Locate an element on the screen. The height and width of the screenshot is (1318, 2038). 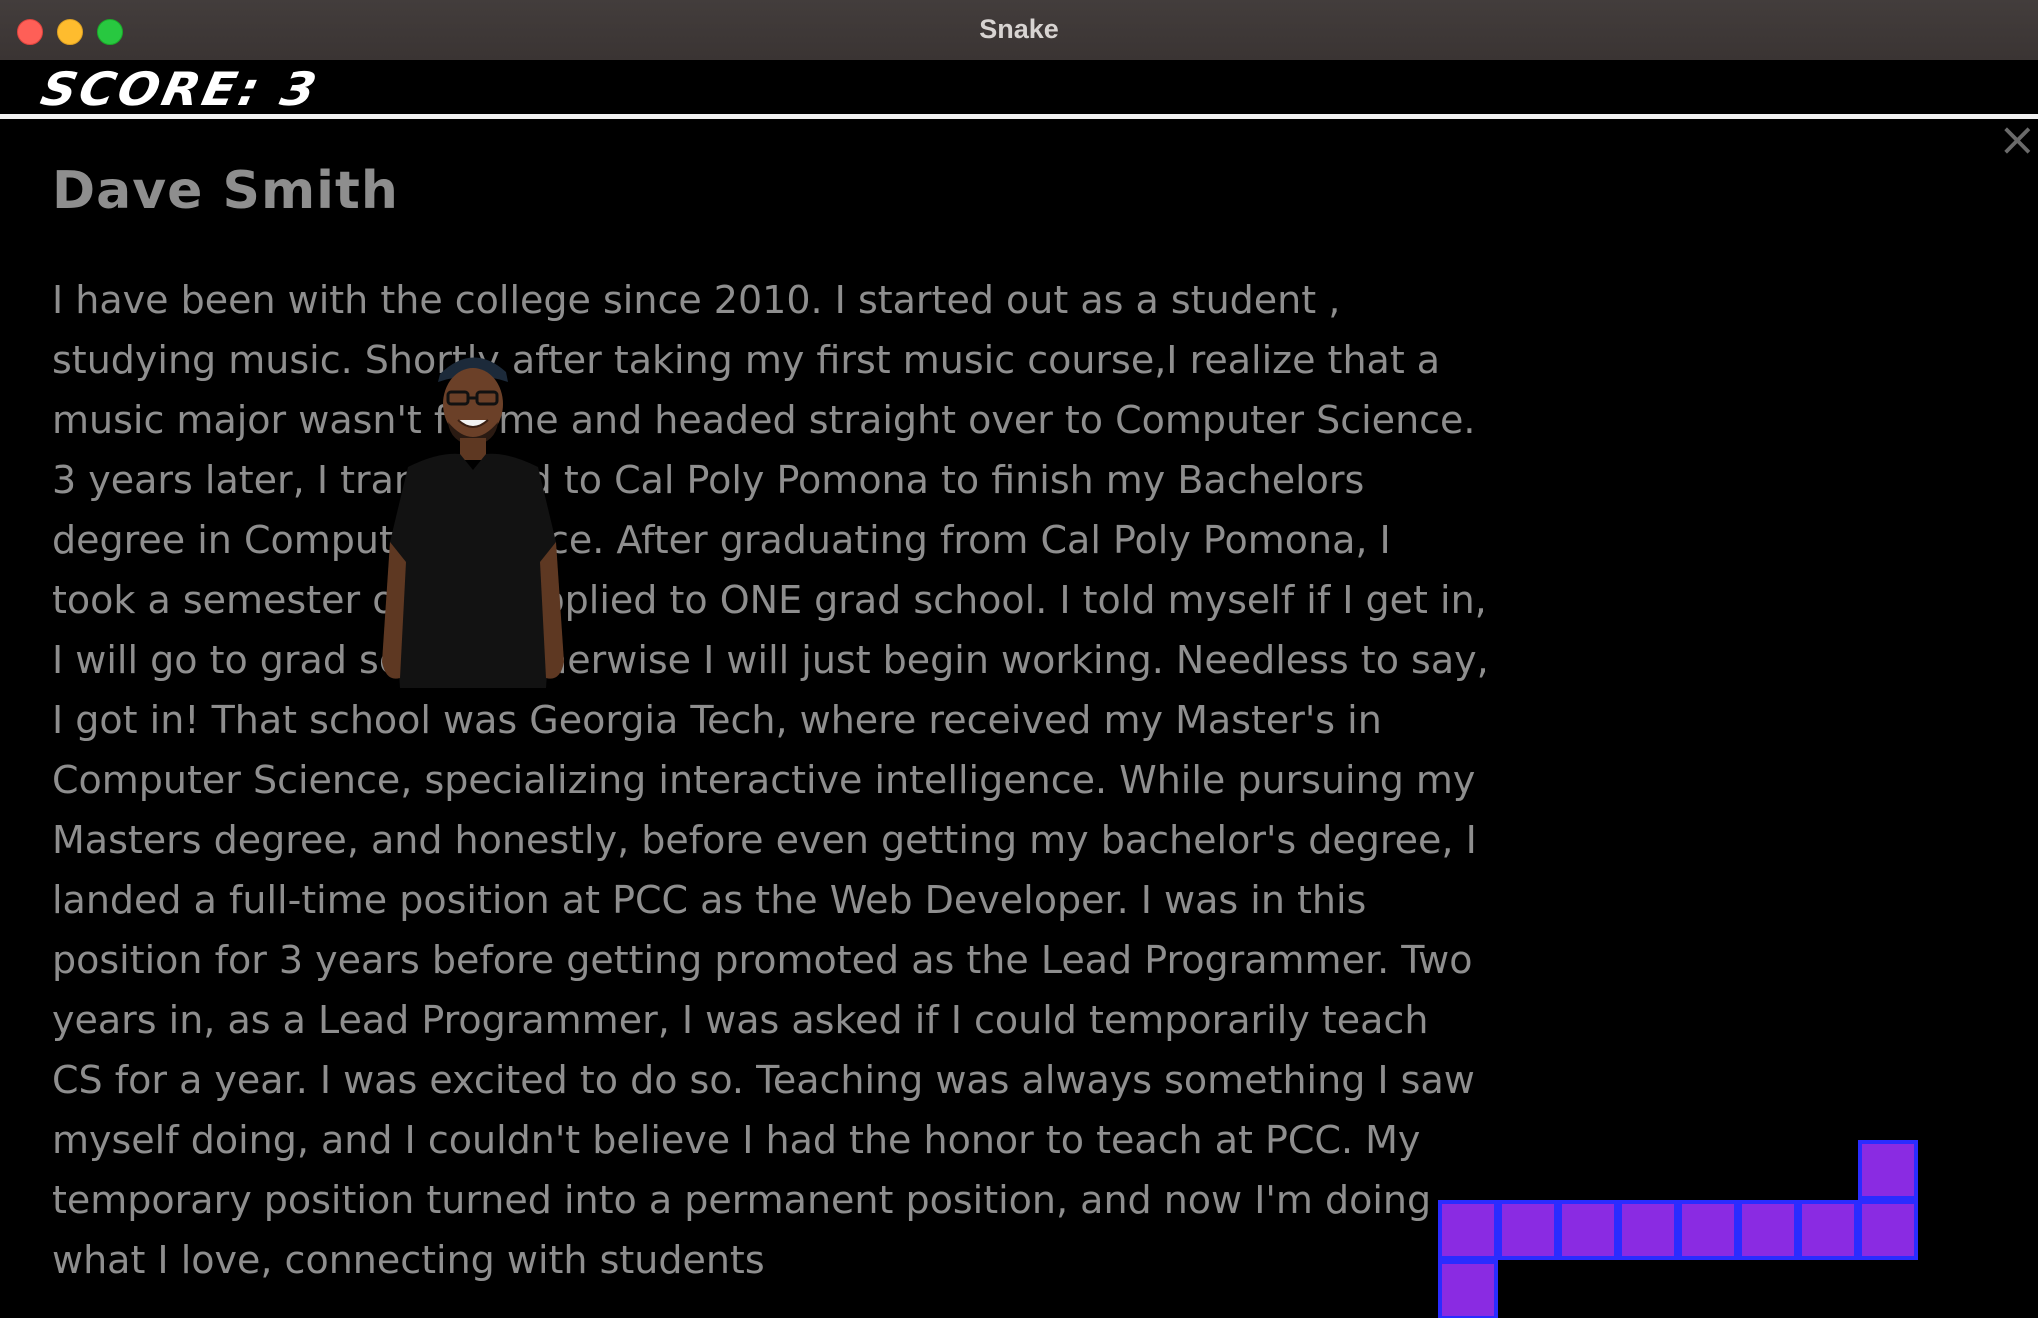
title-bar: Snake is located at coordinates (1019, 30).